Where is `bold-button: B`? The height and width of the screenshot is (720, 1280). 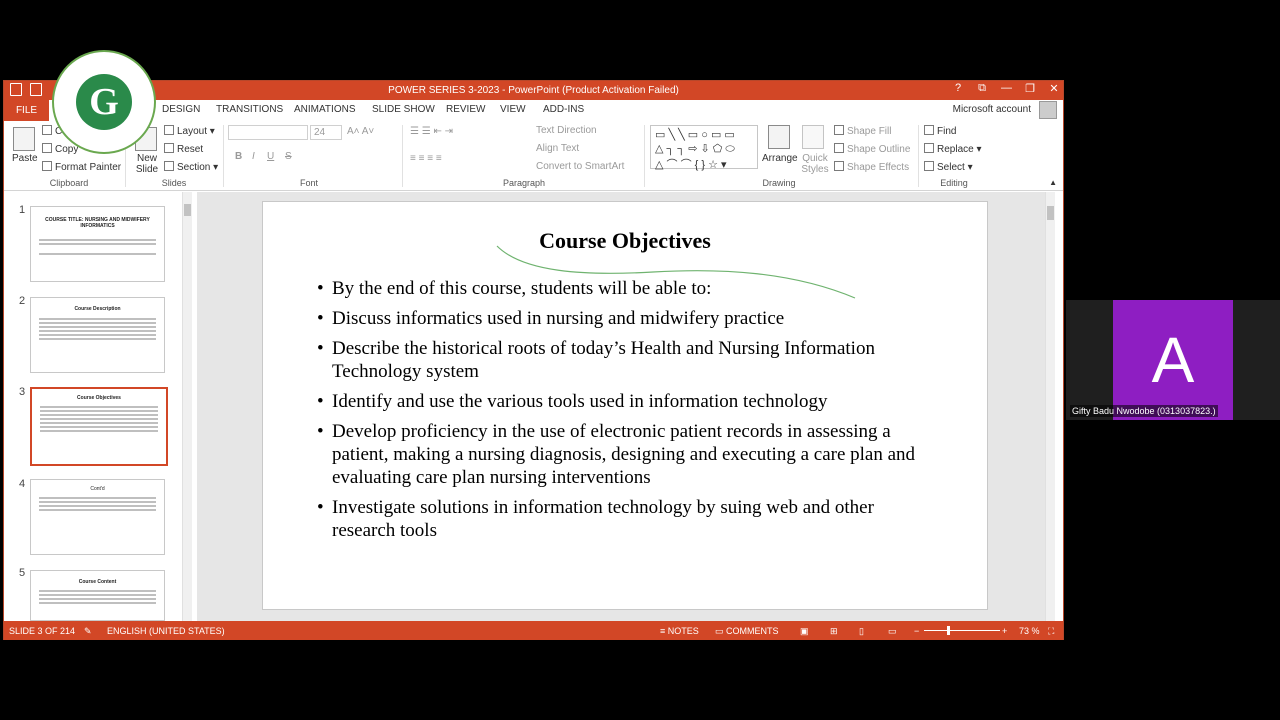 bold-button: B is located at coordinates (238, 156).